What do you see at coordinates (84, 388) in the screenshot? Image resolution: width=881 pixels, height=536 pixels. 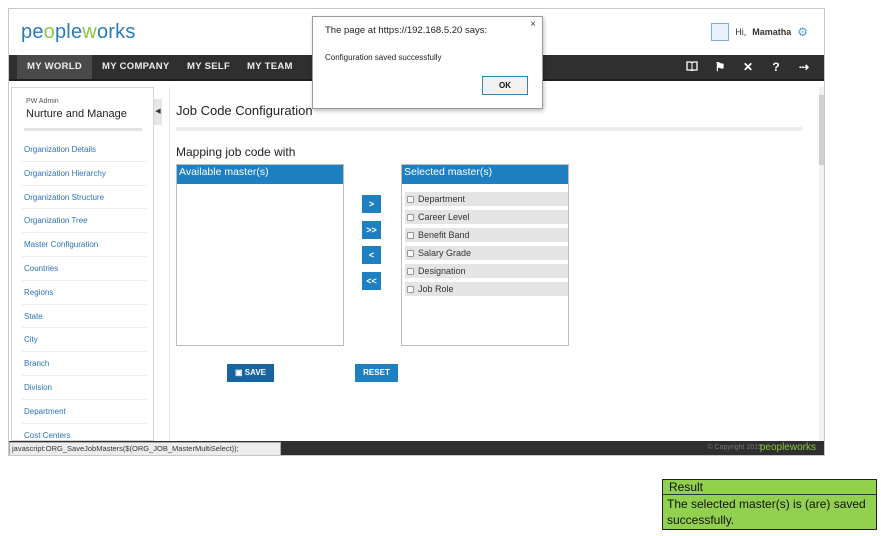 I see `sidebar-item-division: Division` at bounding box center [84, 388].